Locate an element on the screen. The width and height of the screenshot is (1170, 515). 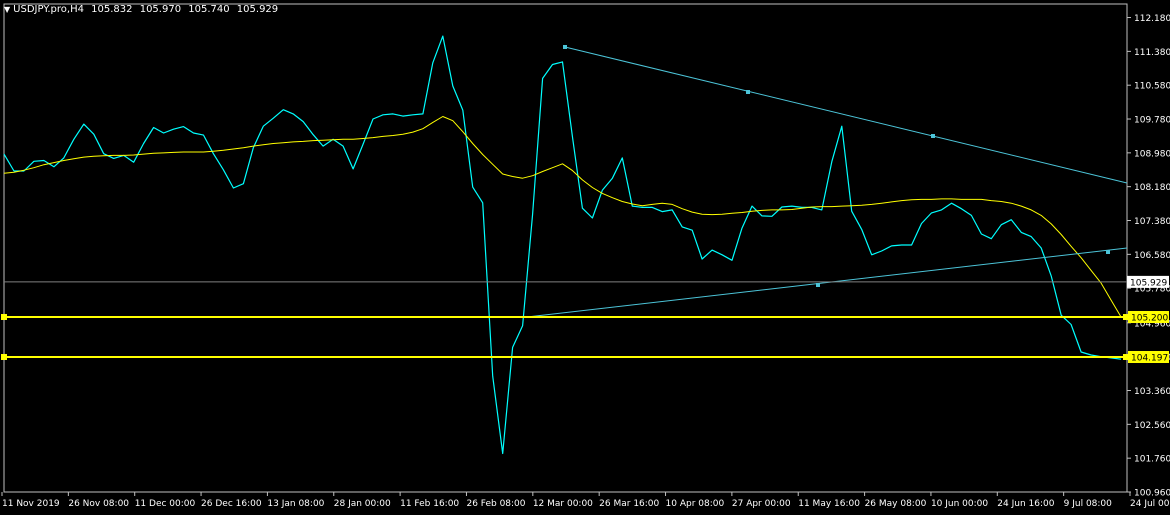
y-axis-tick-label: 106.580 is located at coordinates (1152, 256).